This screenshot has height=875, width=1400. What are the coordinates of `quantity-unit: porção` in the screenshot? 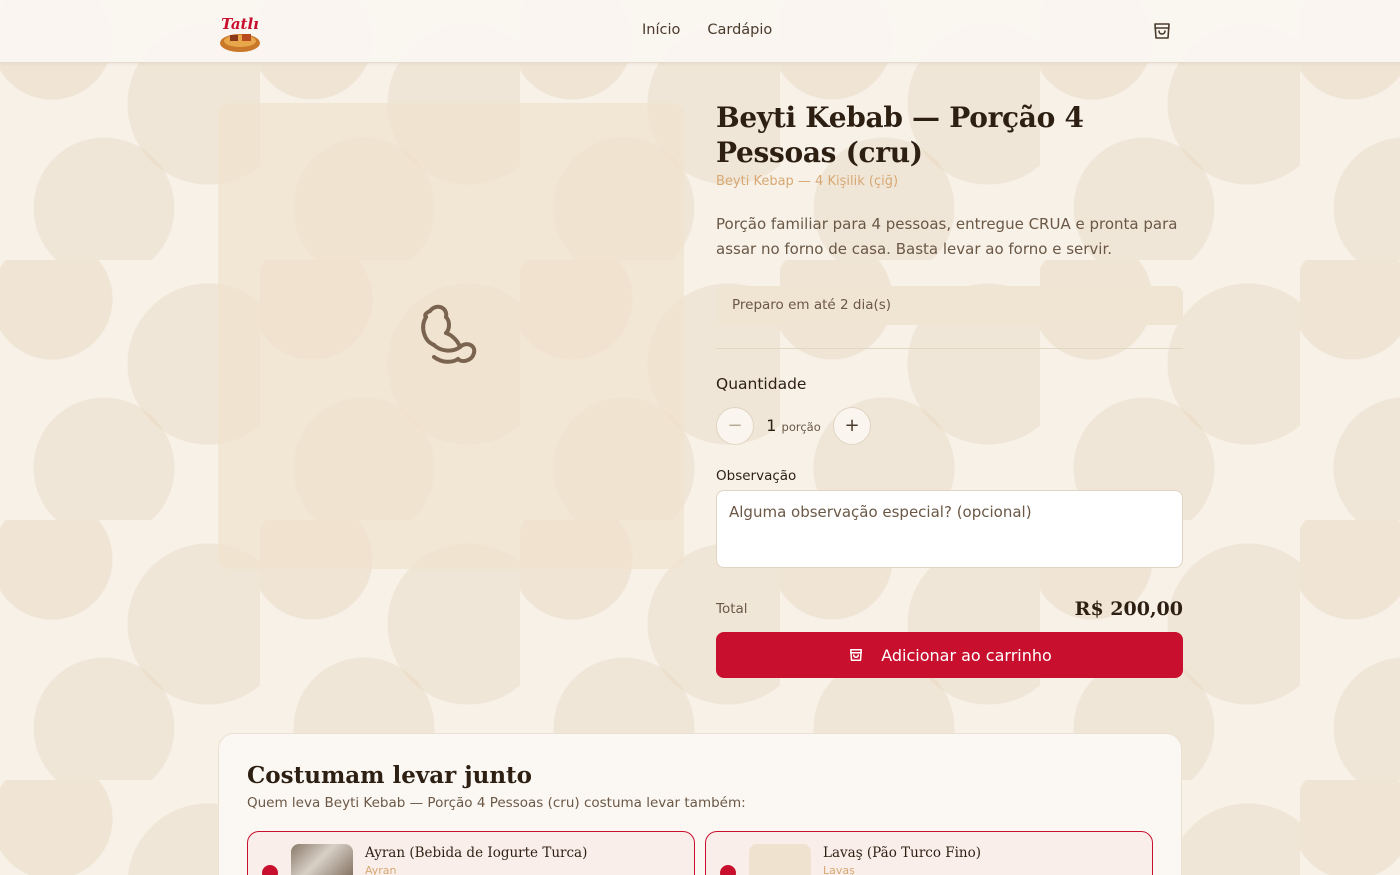 It's located at (801, 427).